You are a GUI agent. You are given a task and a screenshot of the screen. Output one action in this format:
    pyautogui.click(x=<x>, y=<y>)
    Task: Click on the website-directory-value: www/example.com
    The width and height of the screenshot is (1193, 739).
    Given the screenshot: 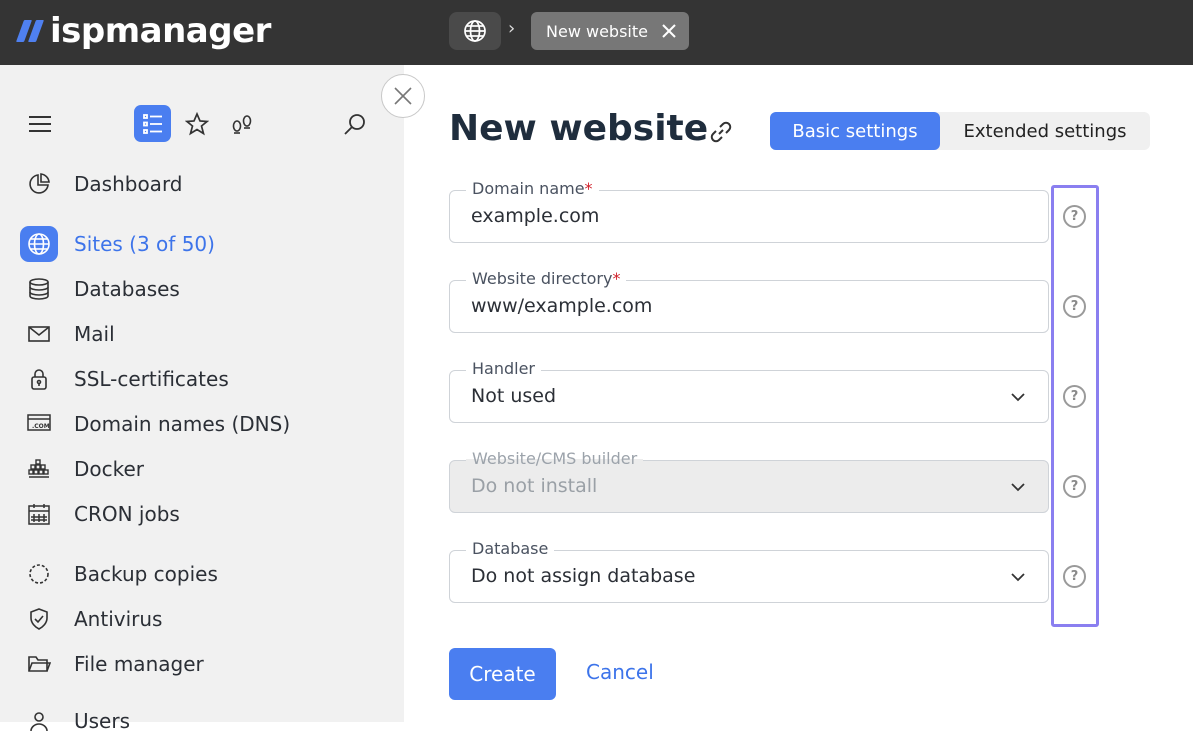 What is the action you would take?
    pyautogui.click(x=562, y=306)
    